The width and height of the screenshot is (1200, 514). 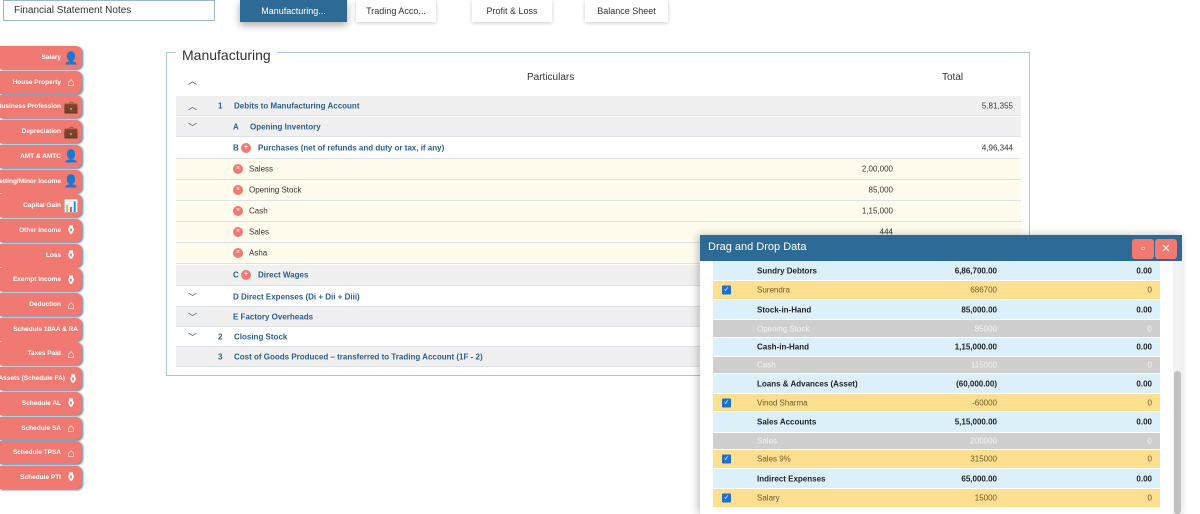 What do you see at coordinates (41, 280) in the screenshot?
I see `sidebar-item: Exempt Income ⚱` at bounding box center [41, 280].